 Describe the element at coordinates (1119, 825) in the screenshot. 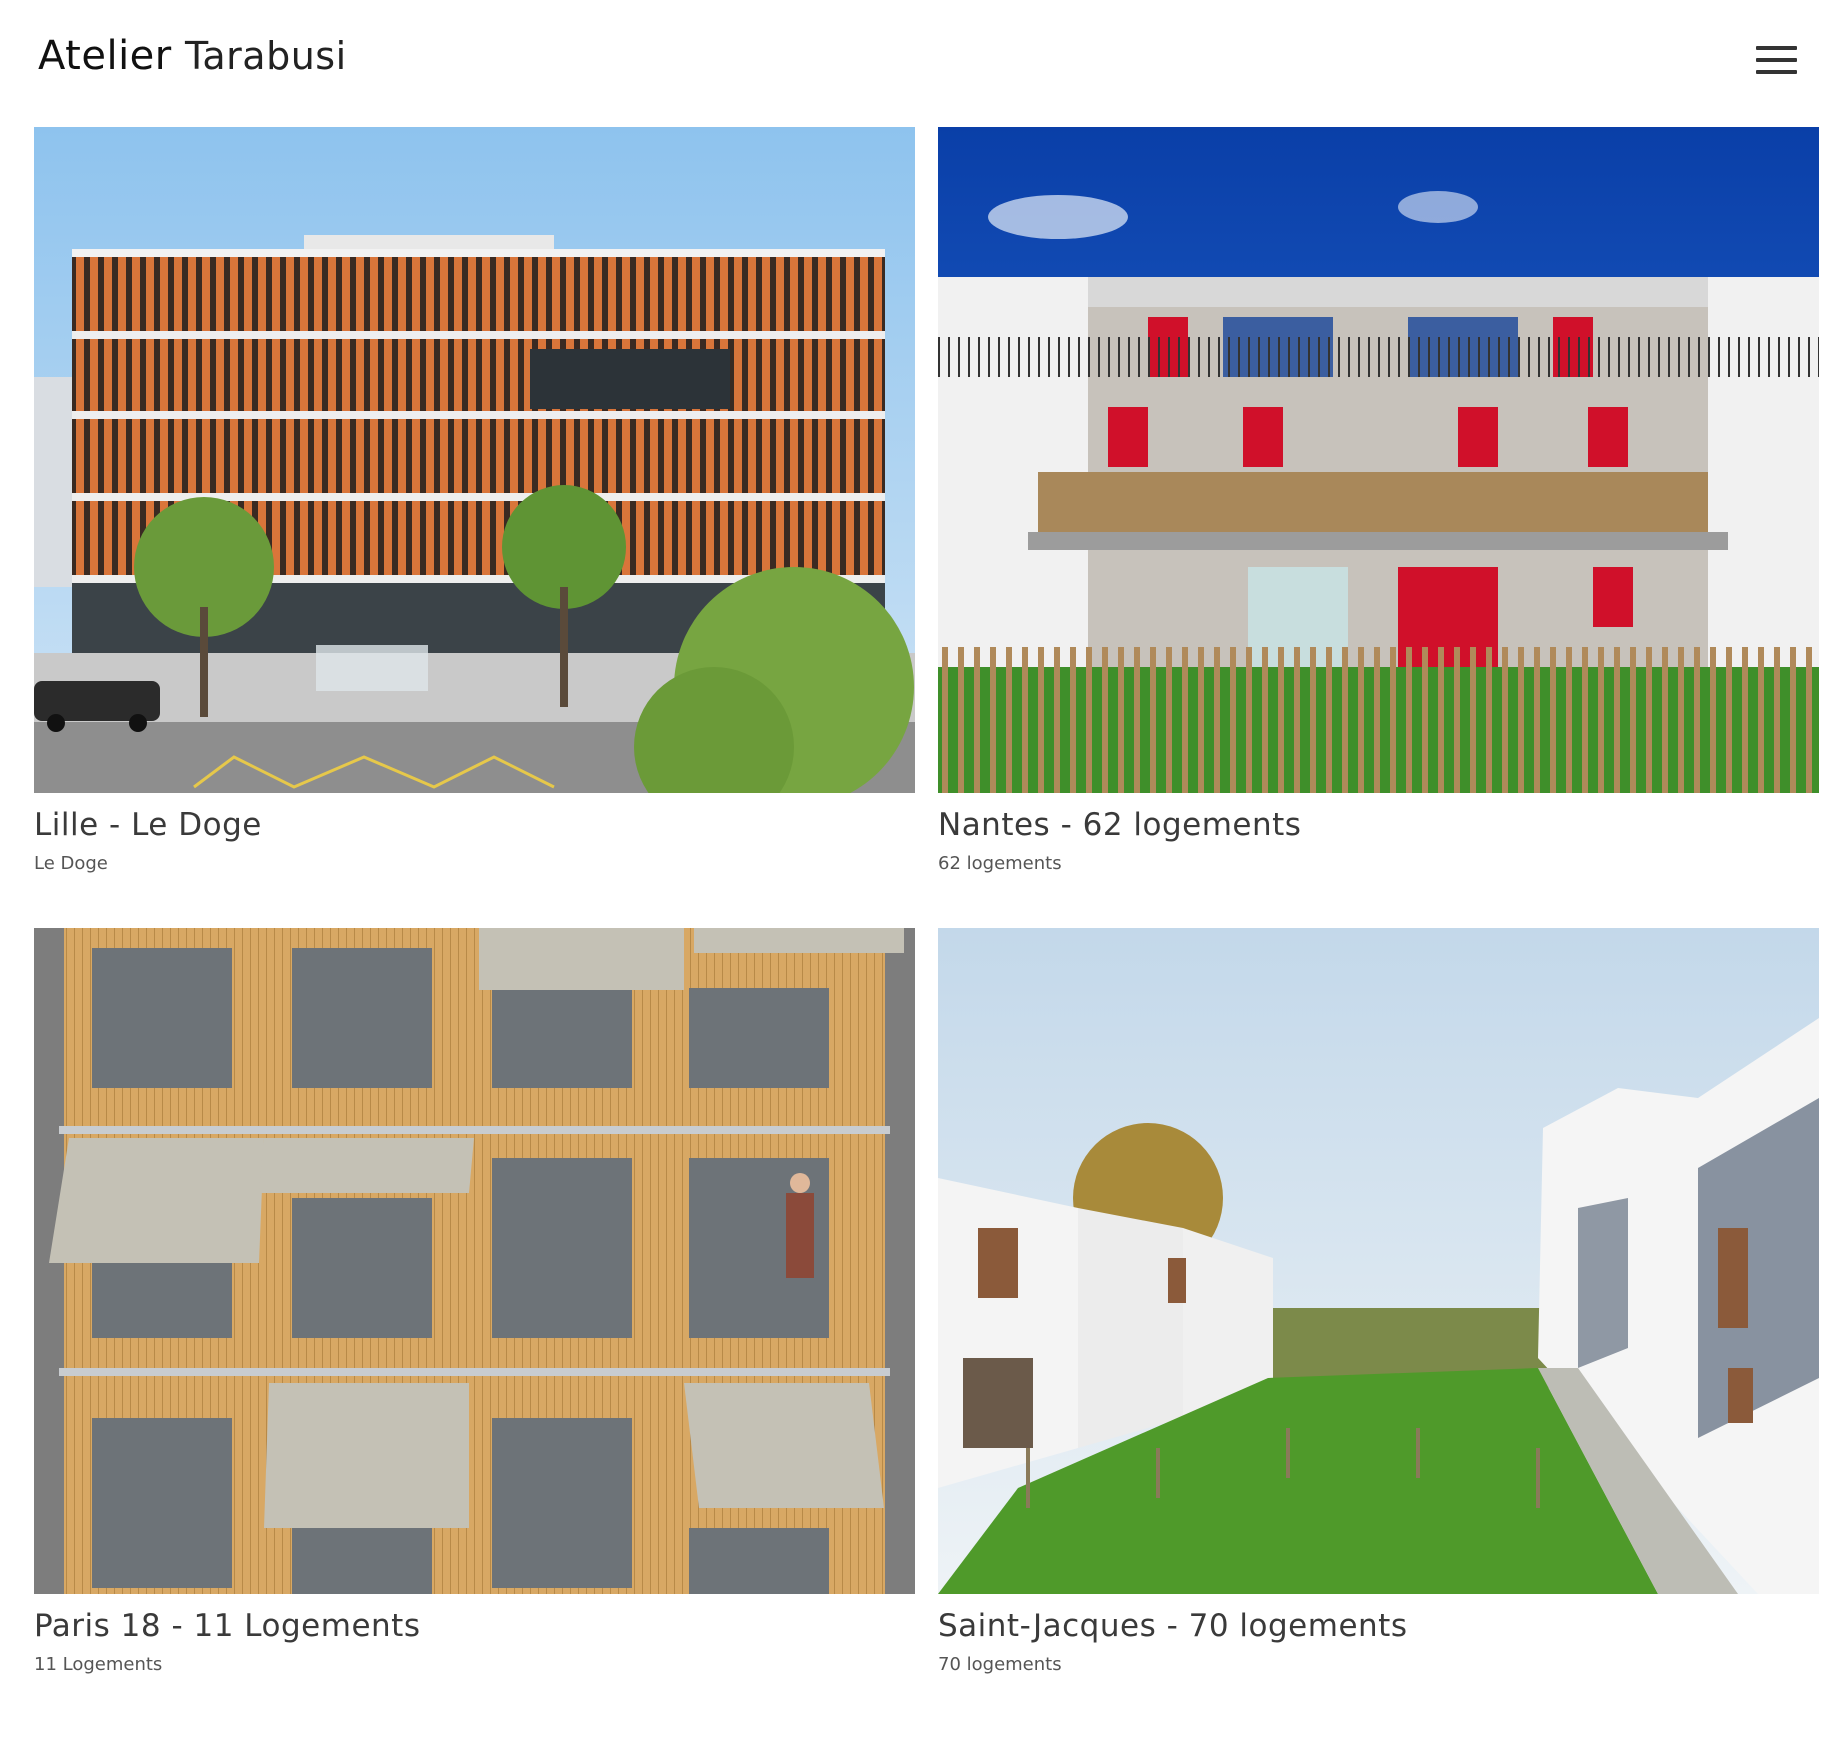

I see `project-title: Nantes - 62 logements` at that location.